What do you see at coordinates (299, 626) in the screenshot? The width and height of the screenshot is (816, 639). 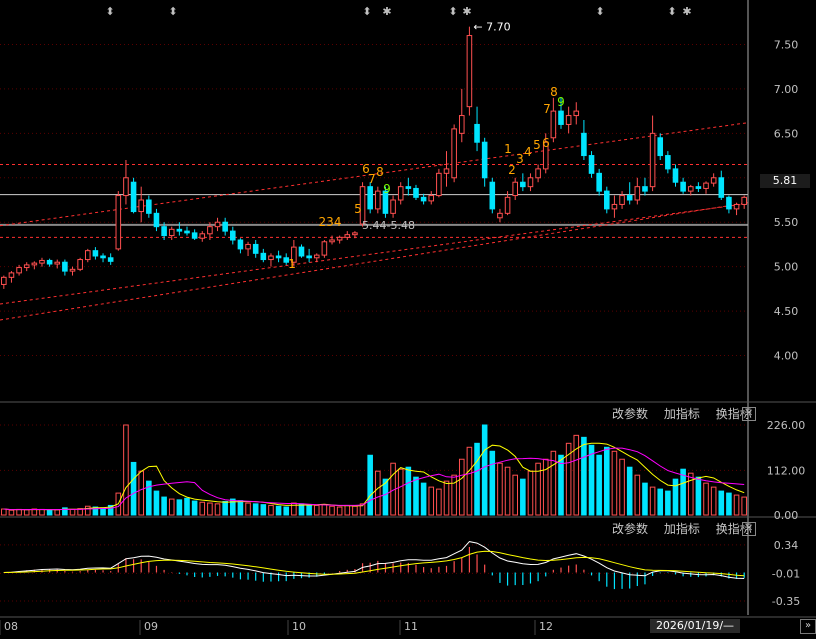 I see `x-axis-tick: 10` at bounding box center [299, 626].